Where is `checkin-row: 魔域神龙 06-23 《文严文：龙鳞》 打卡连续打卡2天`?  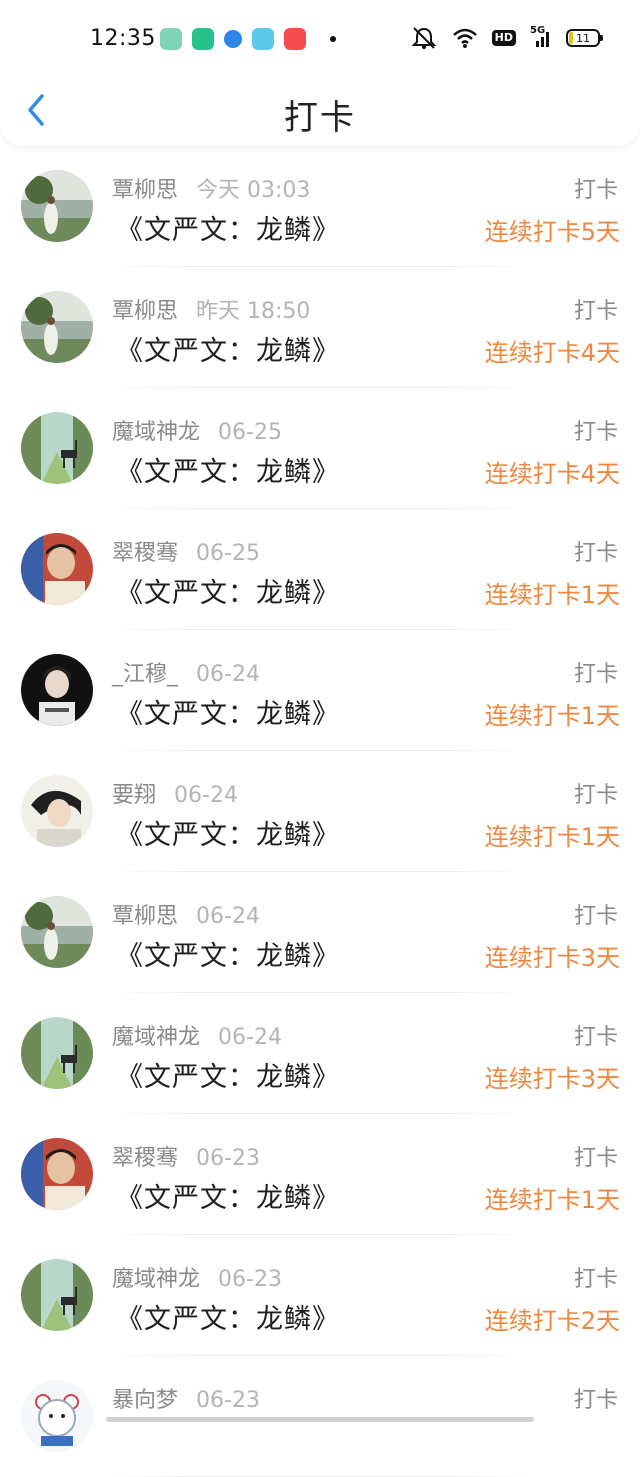
checkin-row: 魔域神龙 06-23 《文严文：龙鳞》 打卡连续打卡2天 is located at coordinates (320, 1295).